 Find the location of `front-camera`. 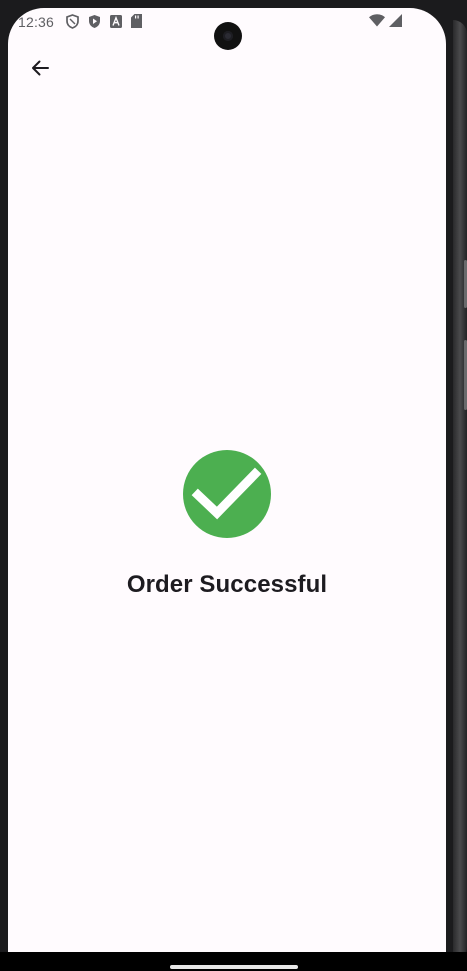

front-camera is located at coordinates (228, 36).